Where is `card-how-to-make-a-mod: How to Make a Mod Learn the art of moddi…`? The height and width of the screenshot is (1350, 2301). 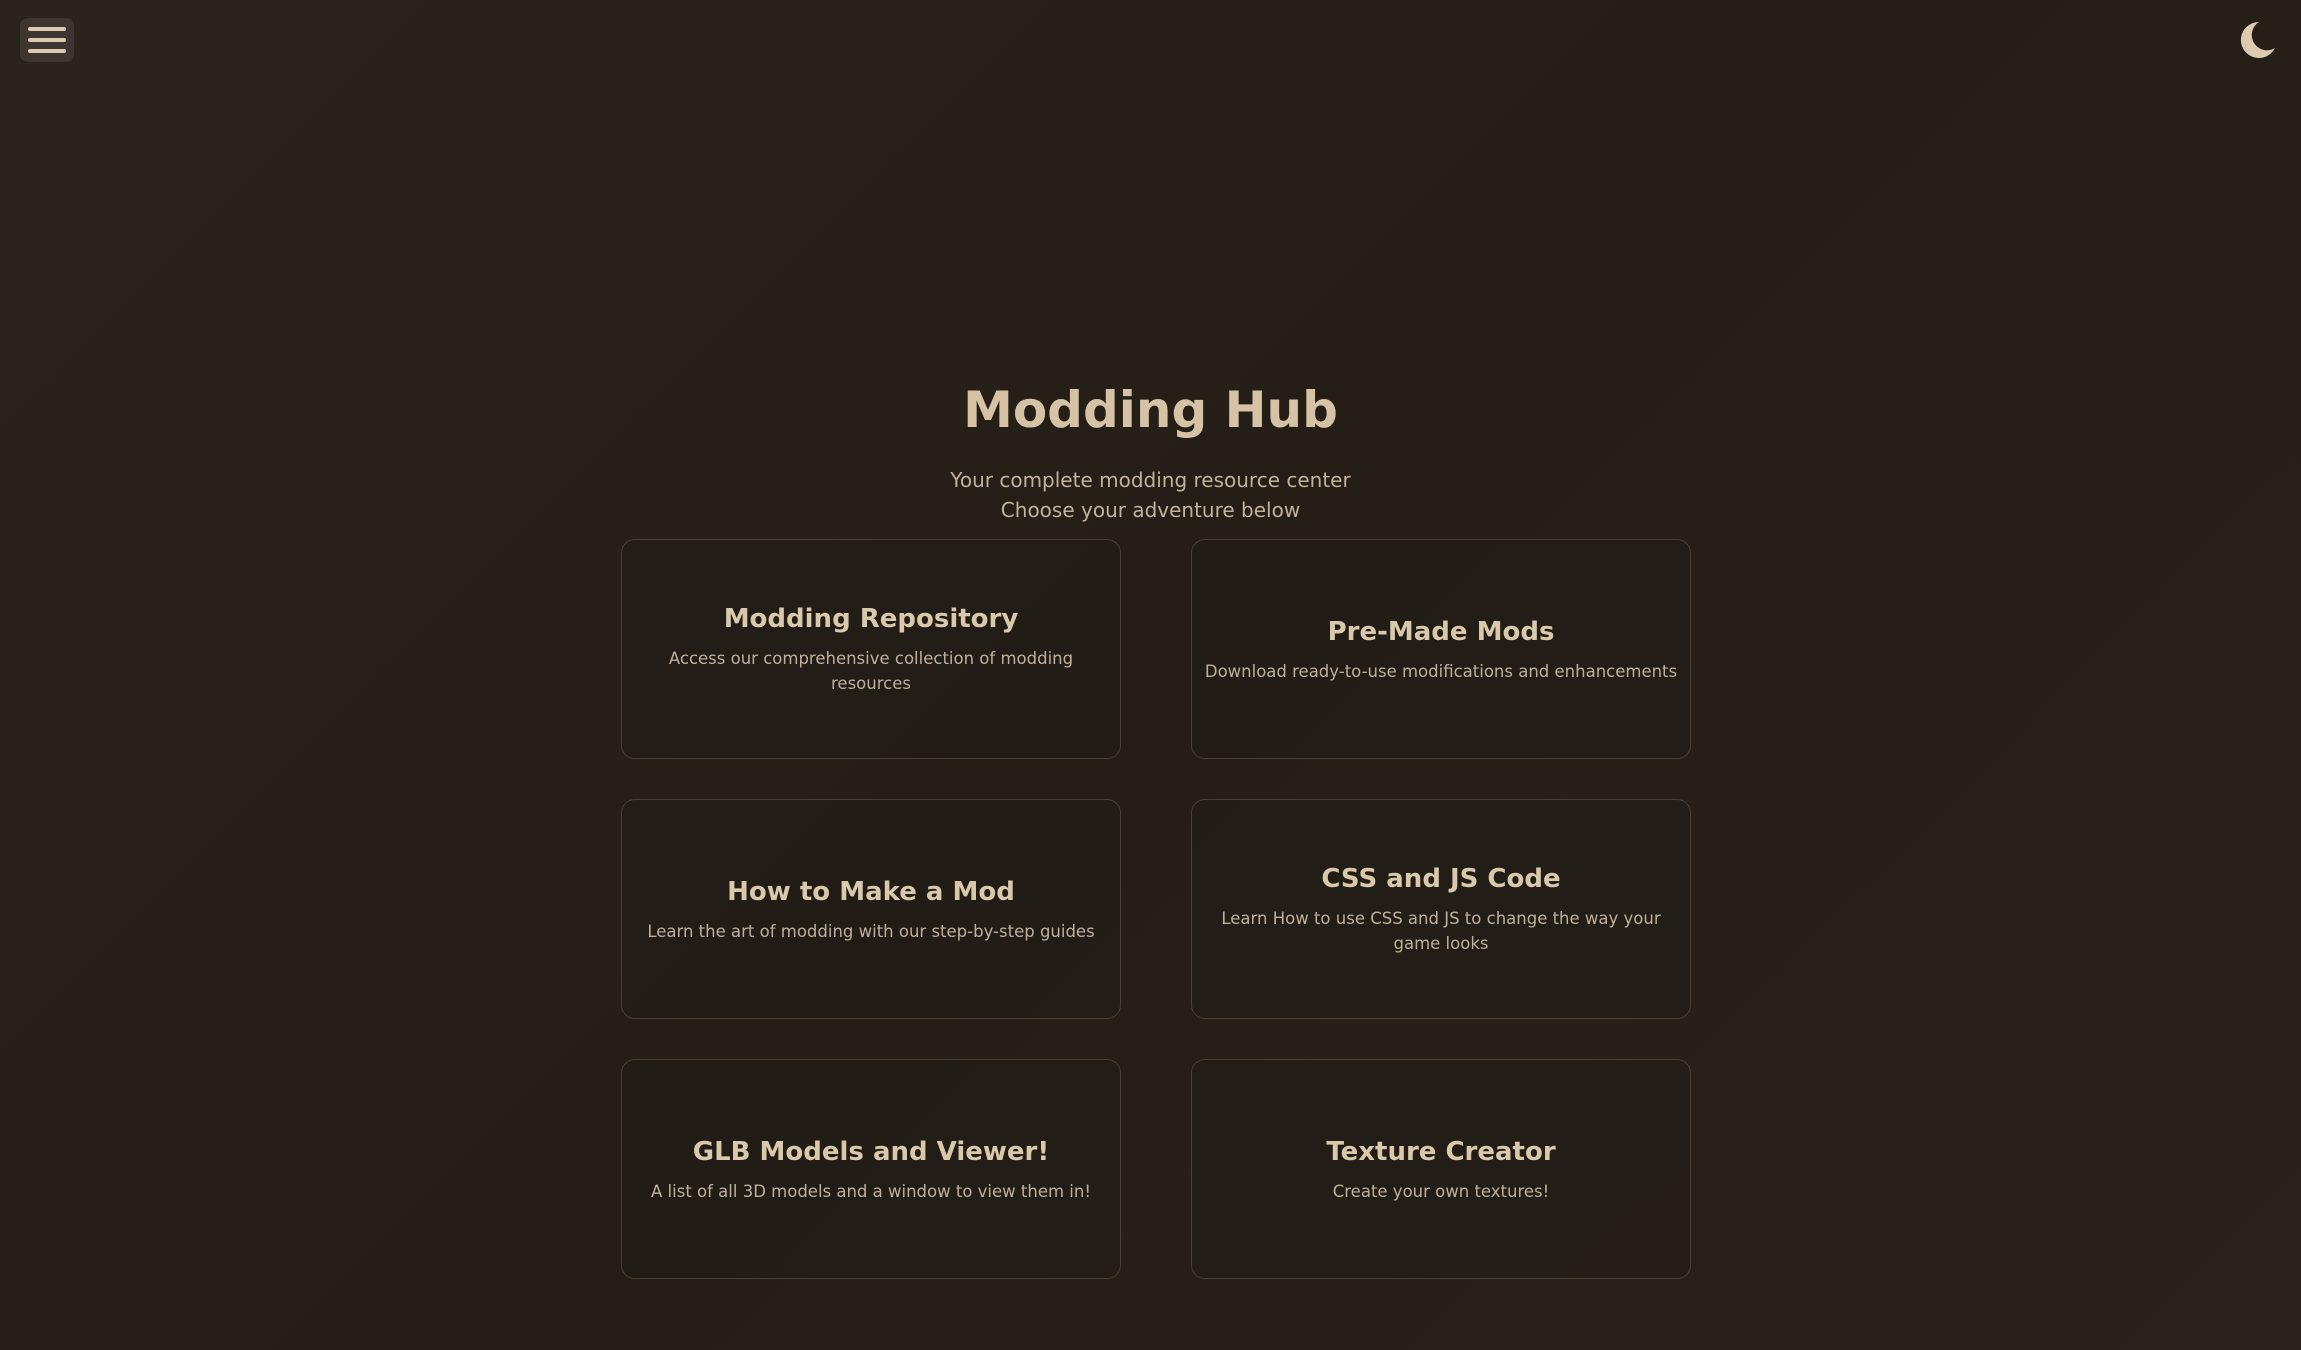 card-how-to-make-a-mod: How to Make a Mod Learn the art of moddi… is located at coordinates (871, 909).